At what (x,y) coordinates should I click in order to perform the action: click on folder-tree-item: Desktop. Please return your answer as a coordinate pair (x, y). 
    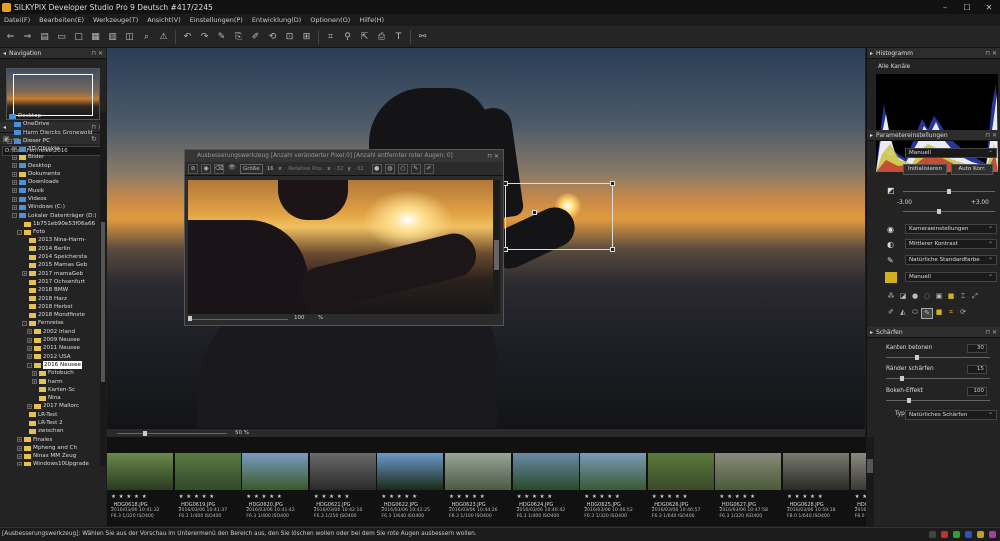
    Looking at the image, I should click on (50, 116).